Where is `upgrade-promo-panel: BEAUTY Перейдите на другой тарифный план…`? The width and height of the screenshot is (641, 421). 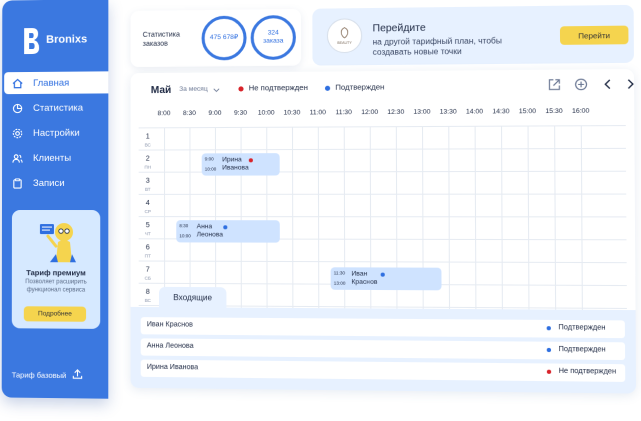 upgrade-promo-panel: BEAUTY Перейдите на другой тарифный план… is located at coordinates (473, 35).